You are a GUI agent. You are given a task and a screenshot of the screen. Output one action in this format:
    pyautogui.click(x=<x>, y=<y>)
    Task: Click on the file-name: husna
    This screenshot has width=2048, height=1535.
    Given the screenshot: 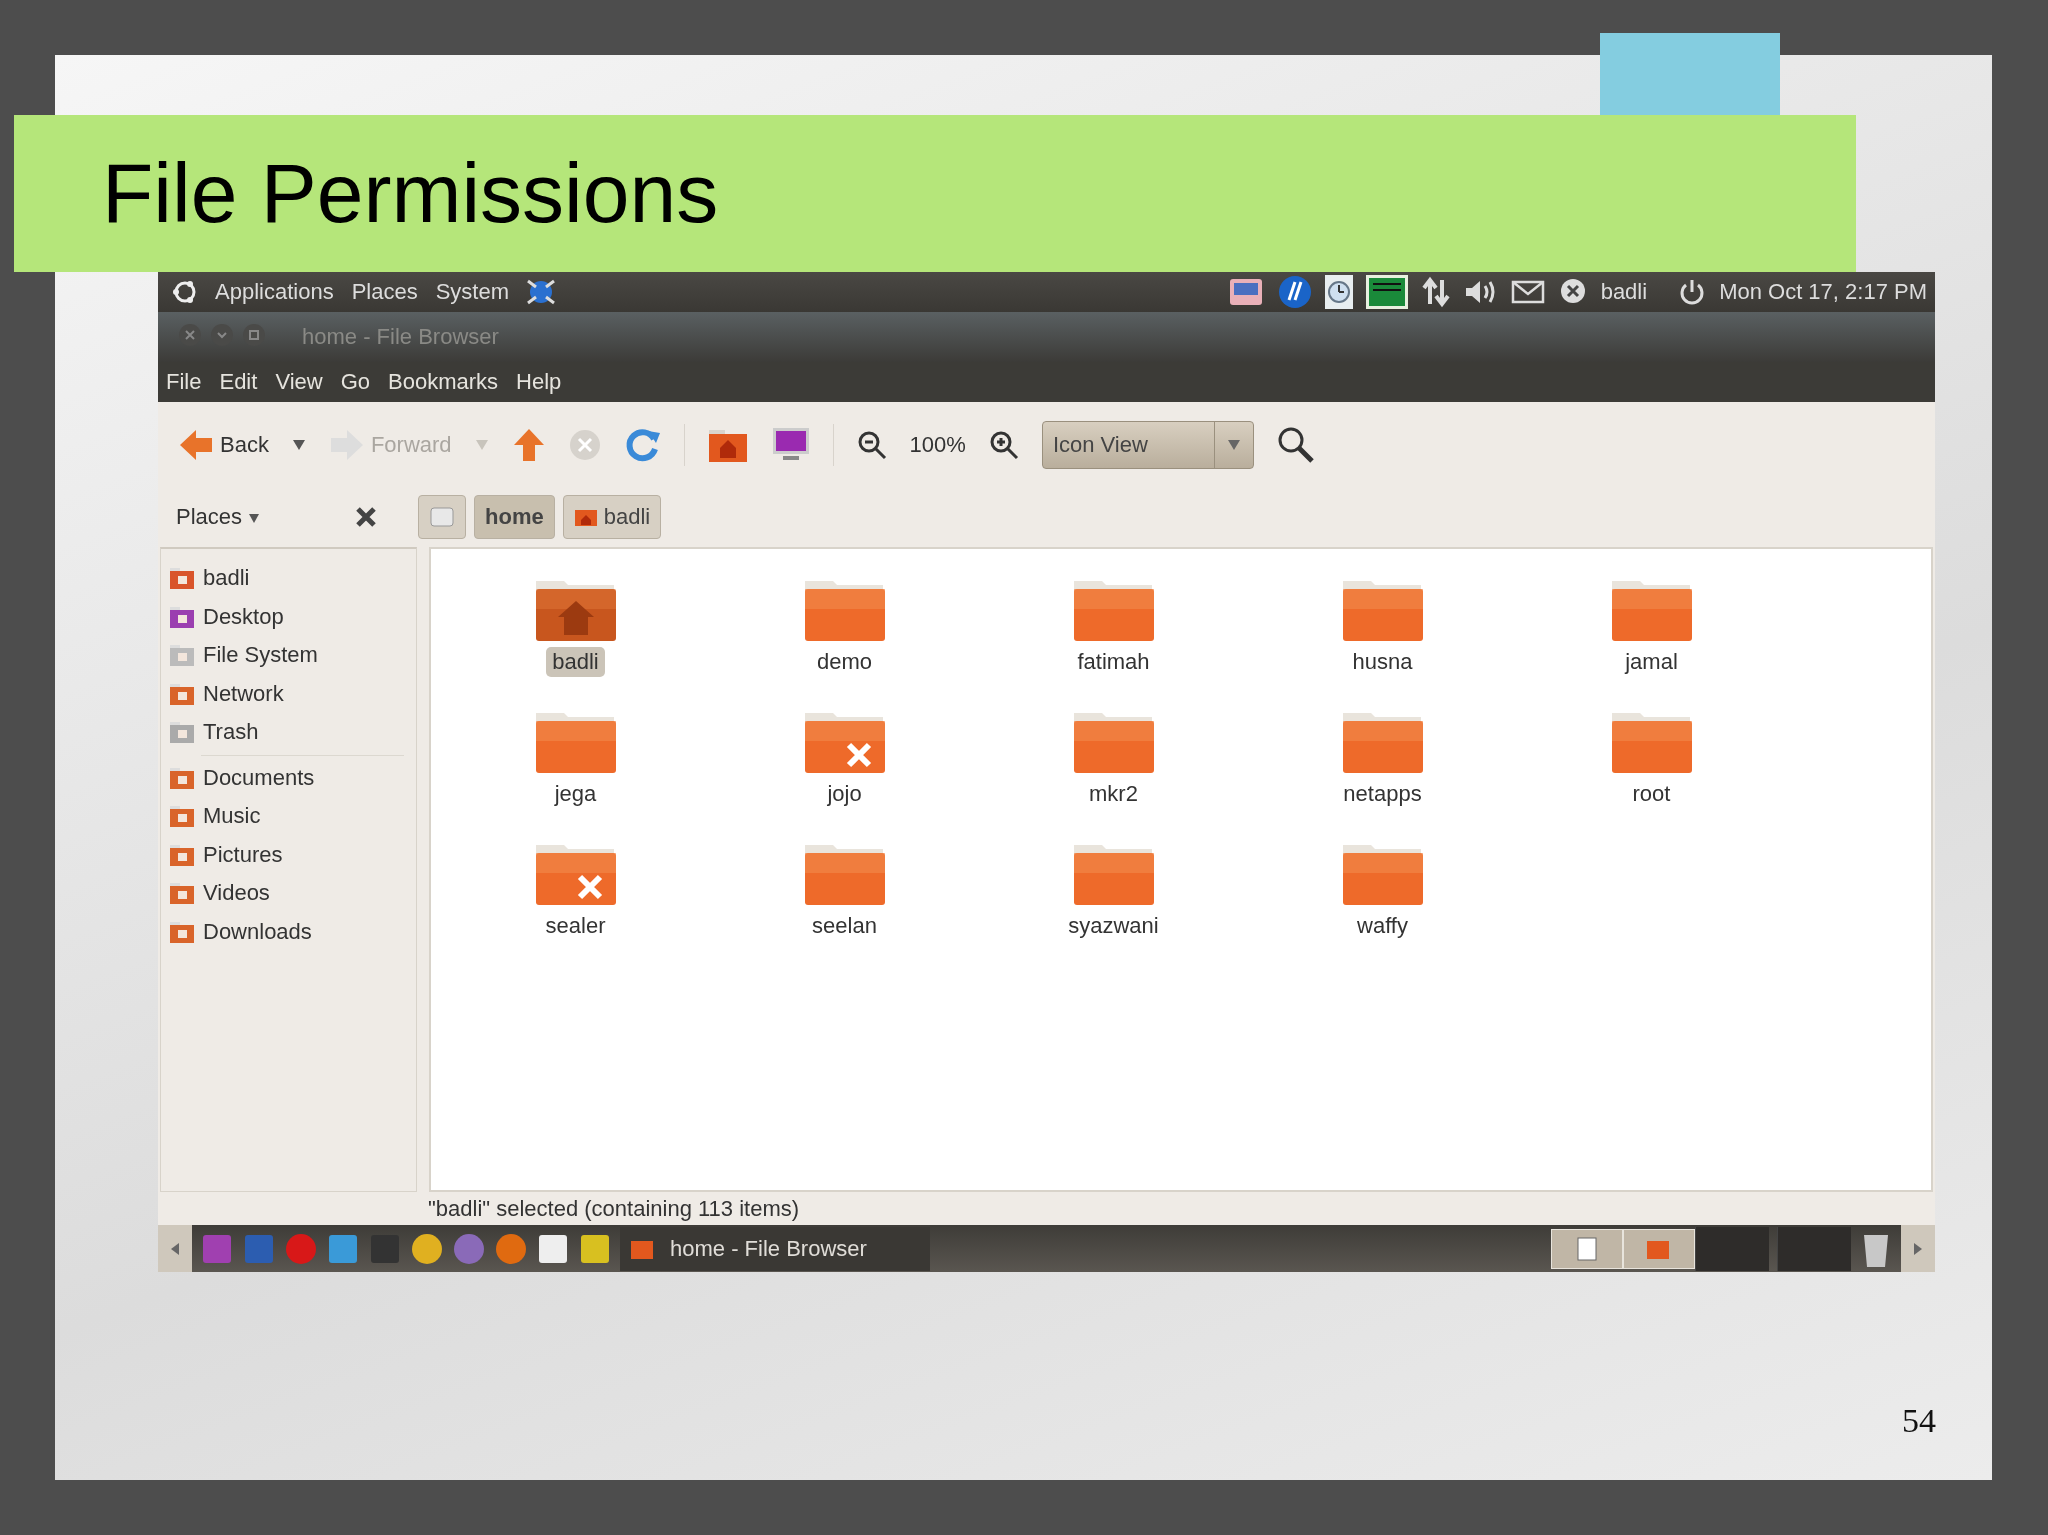 What is the action you would take?
    pyautogui.click(x=1382, y=662)
    